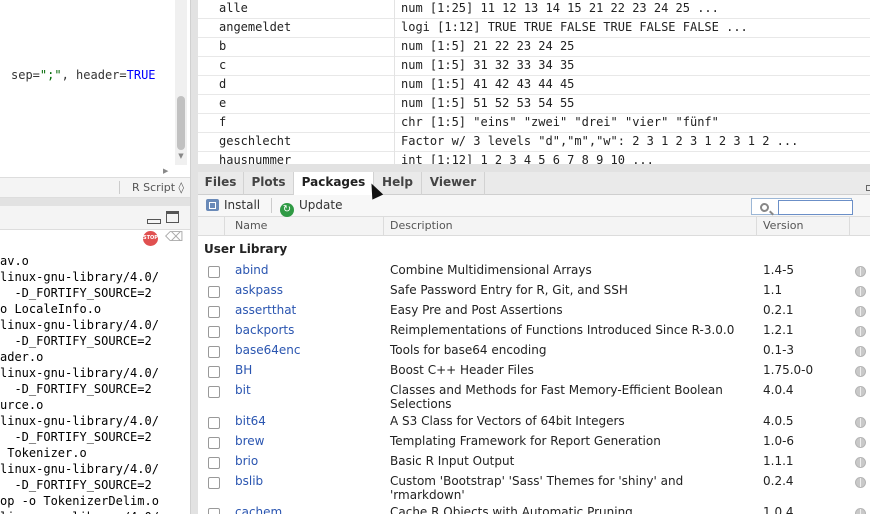 The image size is (870, 514). What do you see at coordinates (194, 257) in the screenshot?
I see `vertical-pane-splitter` at bounding box center [194, 257].